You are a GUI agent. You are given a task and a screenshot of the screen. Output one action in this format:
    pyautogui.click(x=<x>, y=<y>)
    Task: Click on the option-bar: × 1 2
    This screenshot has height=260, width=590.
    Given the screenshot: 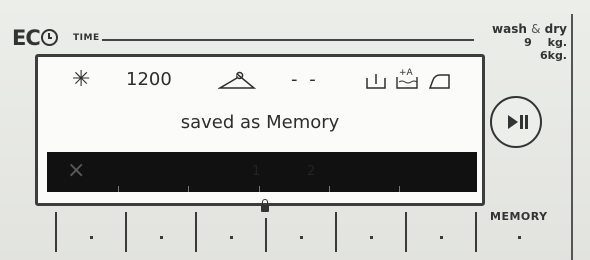 What is the action you would take?
    pyautogui.click(x=262, y=172)
    